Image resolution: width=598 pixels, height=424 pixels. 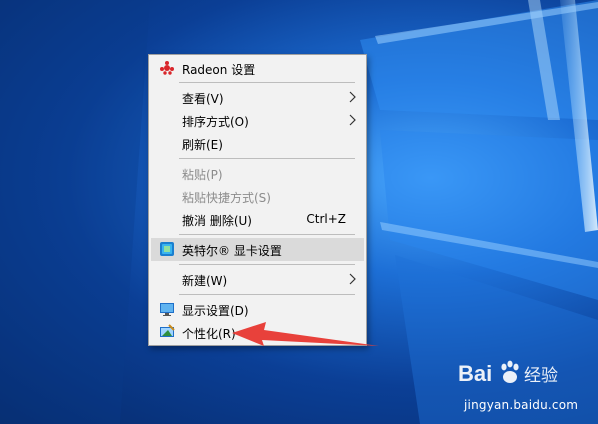 What do you see at coordinates (257, 143) in the screenshot?
I see `menu-item-refresh: 刷新(E)` at bounding box center [257, 143].